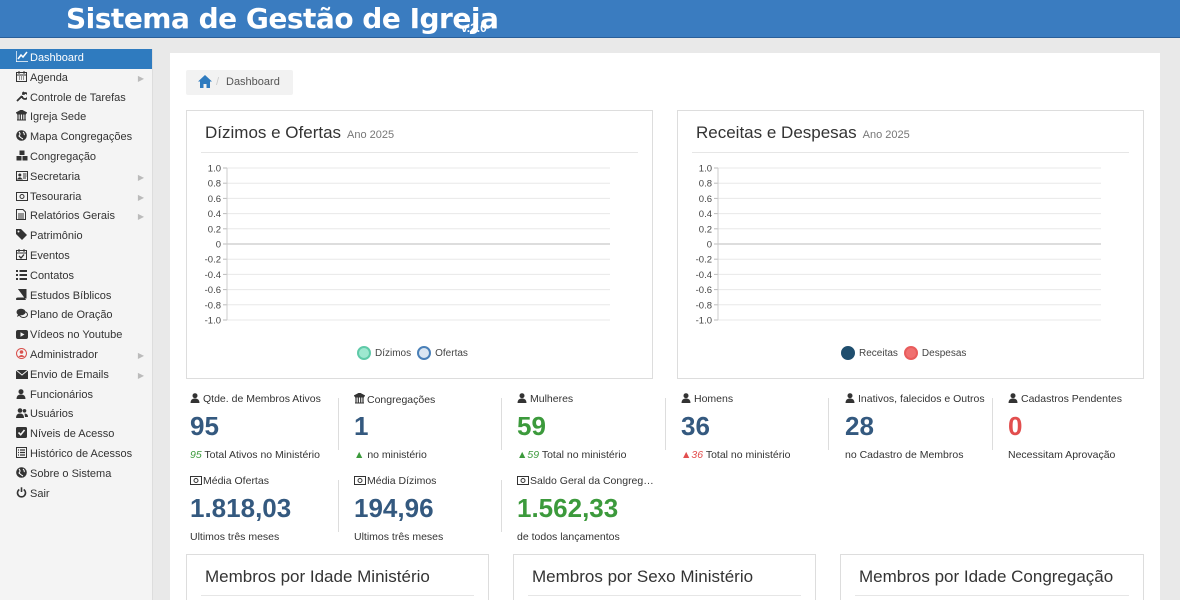 This screenshot has width=1180, height=600. Describe the element at coordinates (859, 426) in the screenshot. I see `stat-value: 28` at that location.